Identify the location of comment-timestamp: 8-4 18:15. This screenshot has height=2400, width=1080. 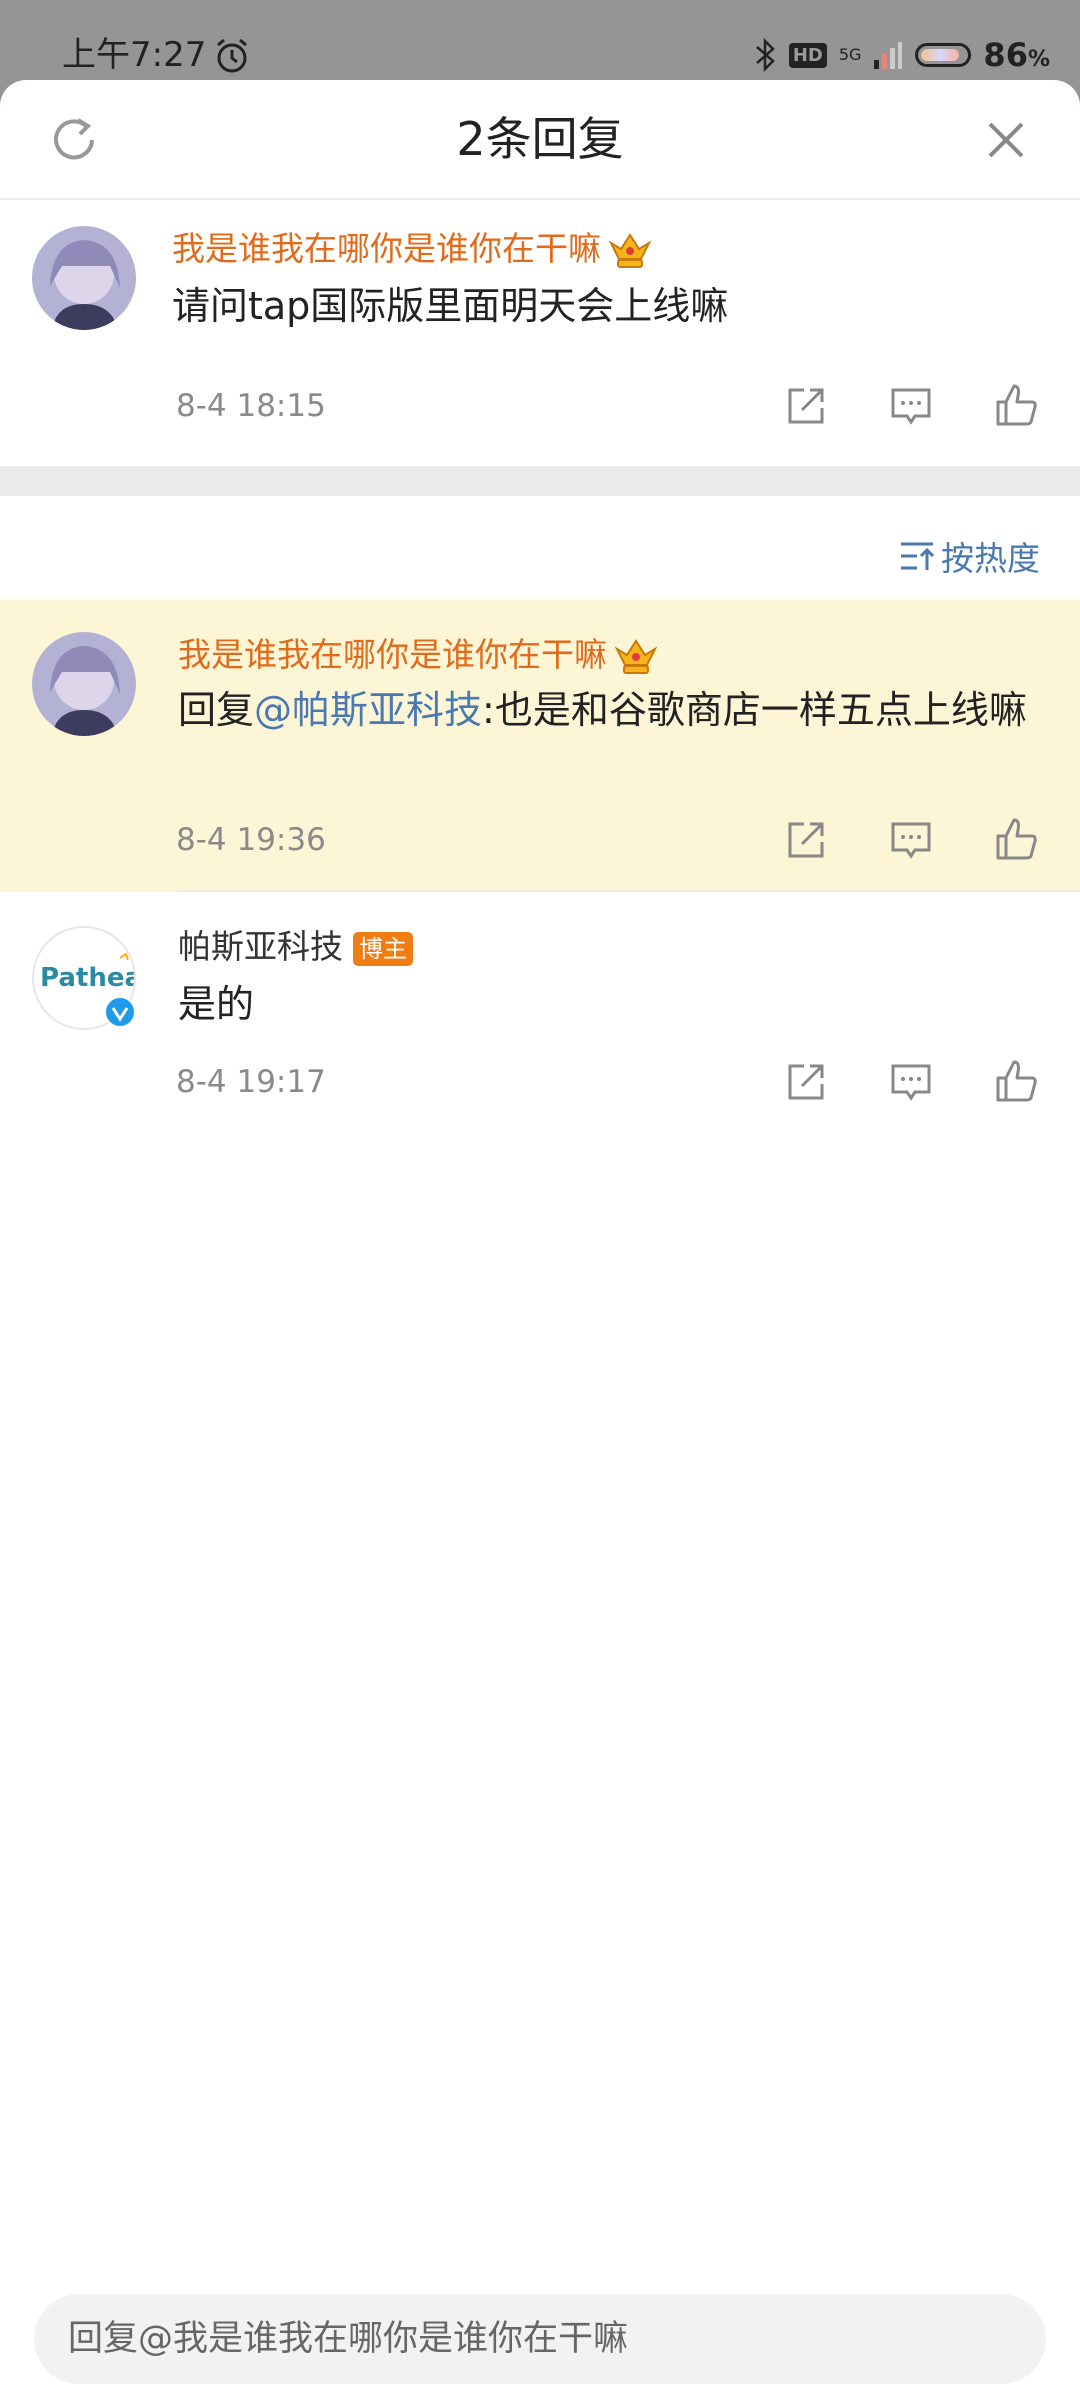
(251, 406).